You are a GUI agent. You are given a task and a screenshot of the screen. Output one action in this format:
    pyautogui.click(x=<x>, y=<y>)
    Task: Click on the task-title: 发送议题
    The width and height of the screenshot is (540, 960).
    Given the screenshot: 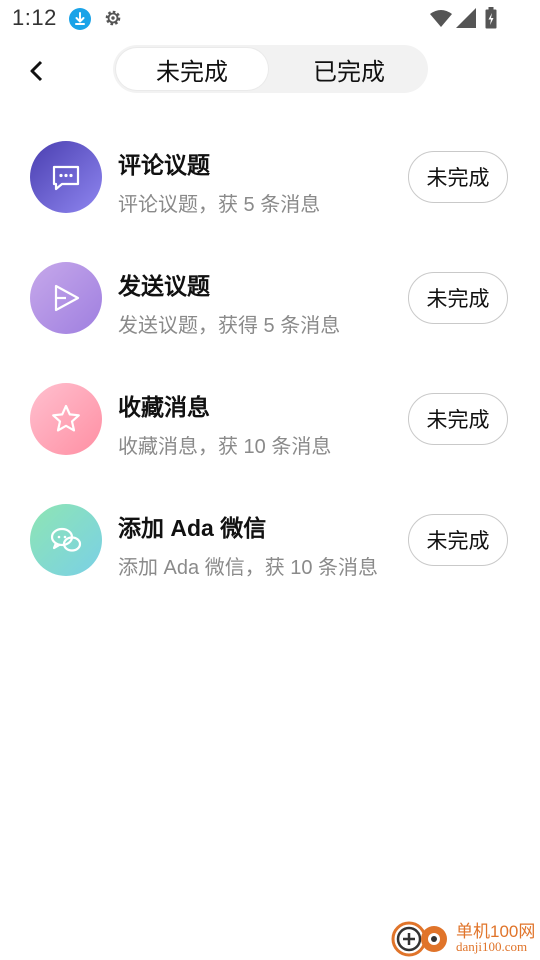 What is the action you would take?
    pyautogui.click(x=164, y=286)
    